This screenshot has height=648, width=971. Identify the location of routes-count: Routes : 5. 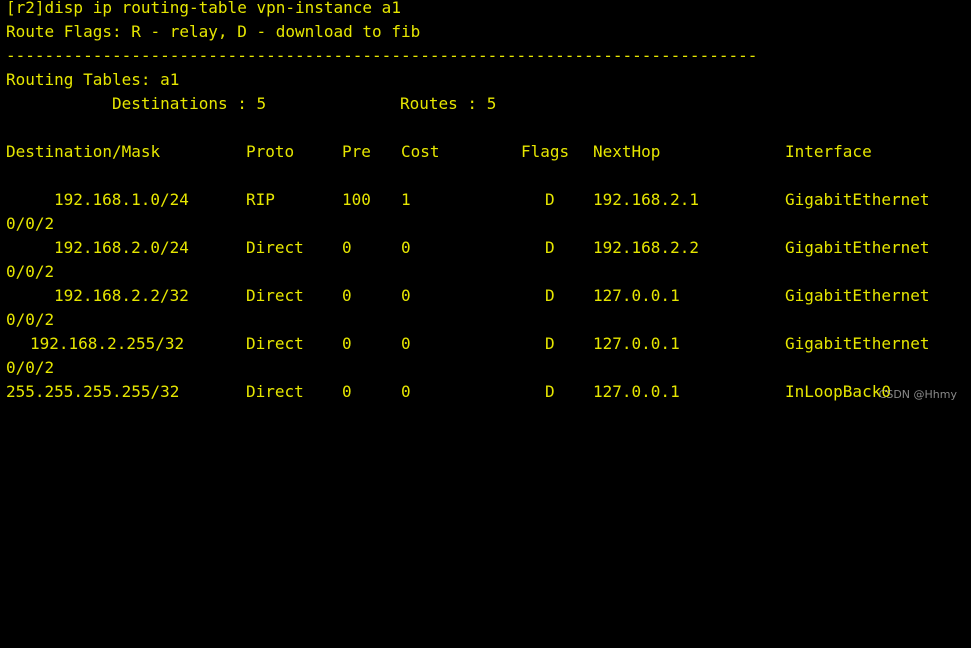
(448, 103).